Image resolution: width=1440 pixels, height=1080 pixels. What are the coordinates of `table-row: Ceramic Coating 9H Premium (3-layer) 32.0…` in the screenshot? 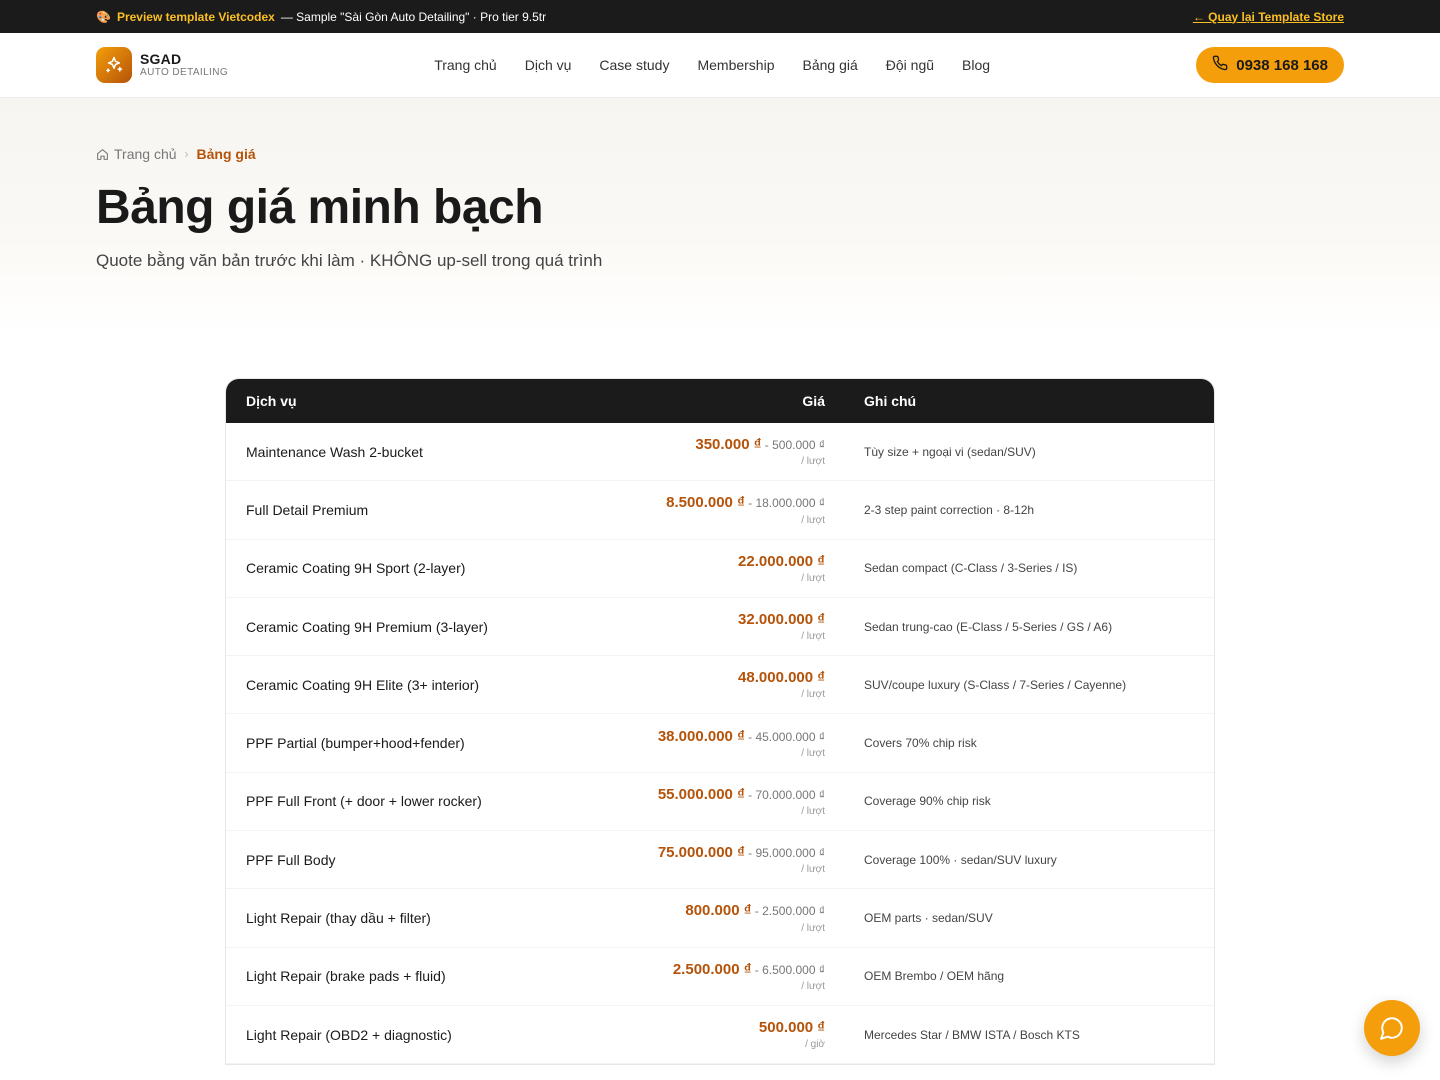 It's located at (720, 627).